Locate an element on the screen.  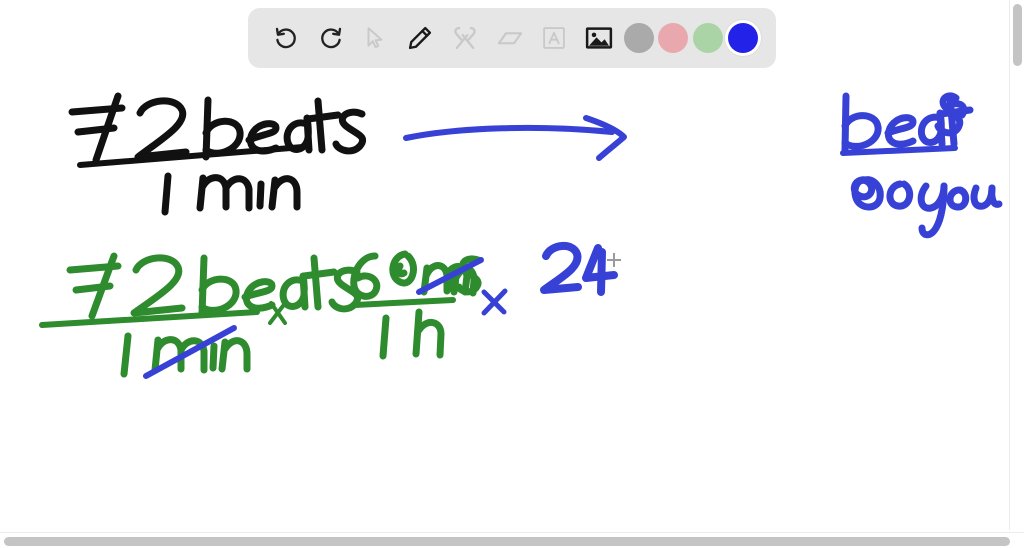
pencil-icon is located at coordinates (420, 38).